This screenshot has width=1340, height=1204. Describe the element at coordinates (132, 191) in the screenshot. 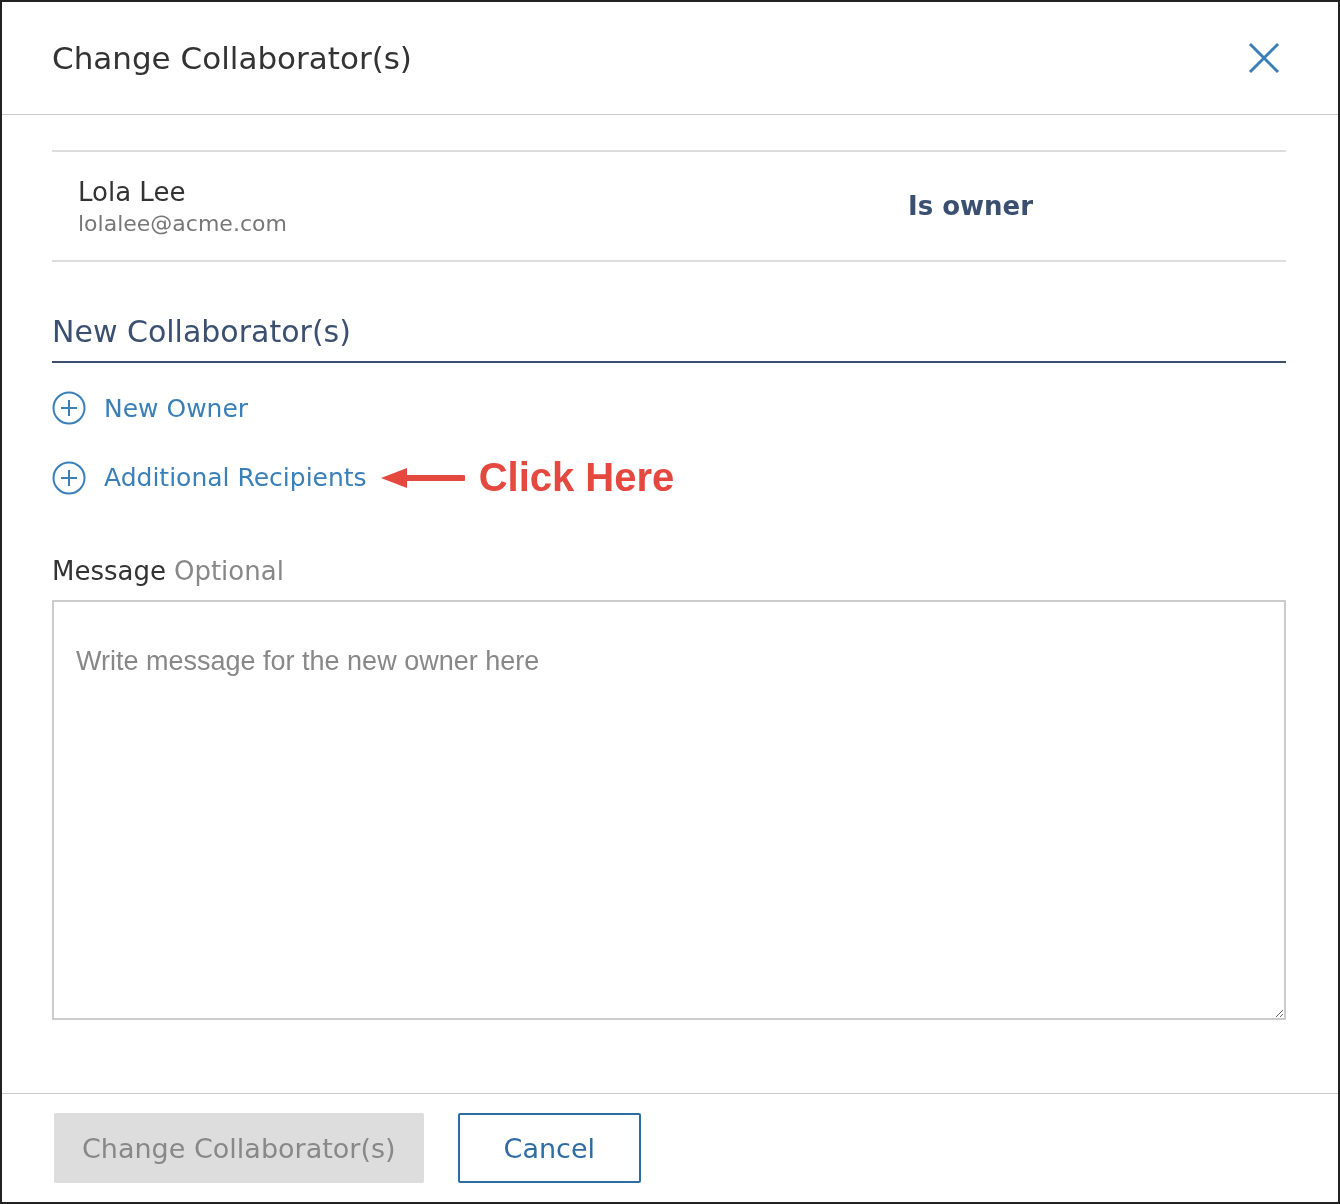

I see `owner-name: Lola Lee` at that location.